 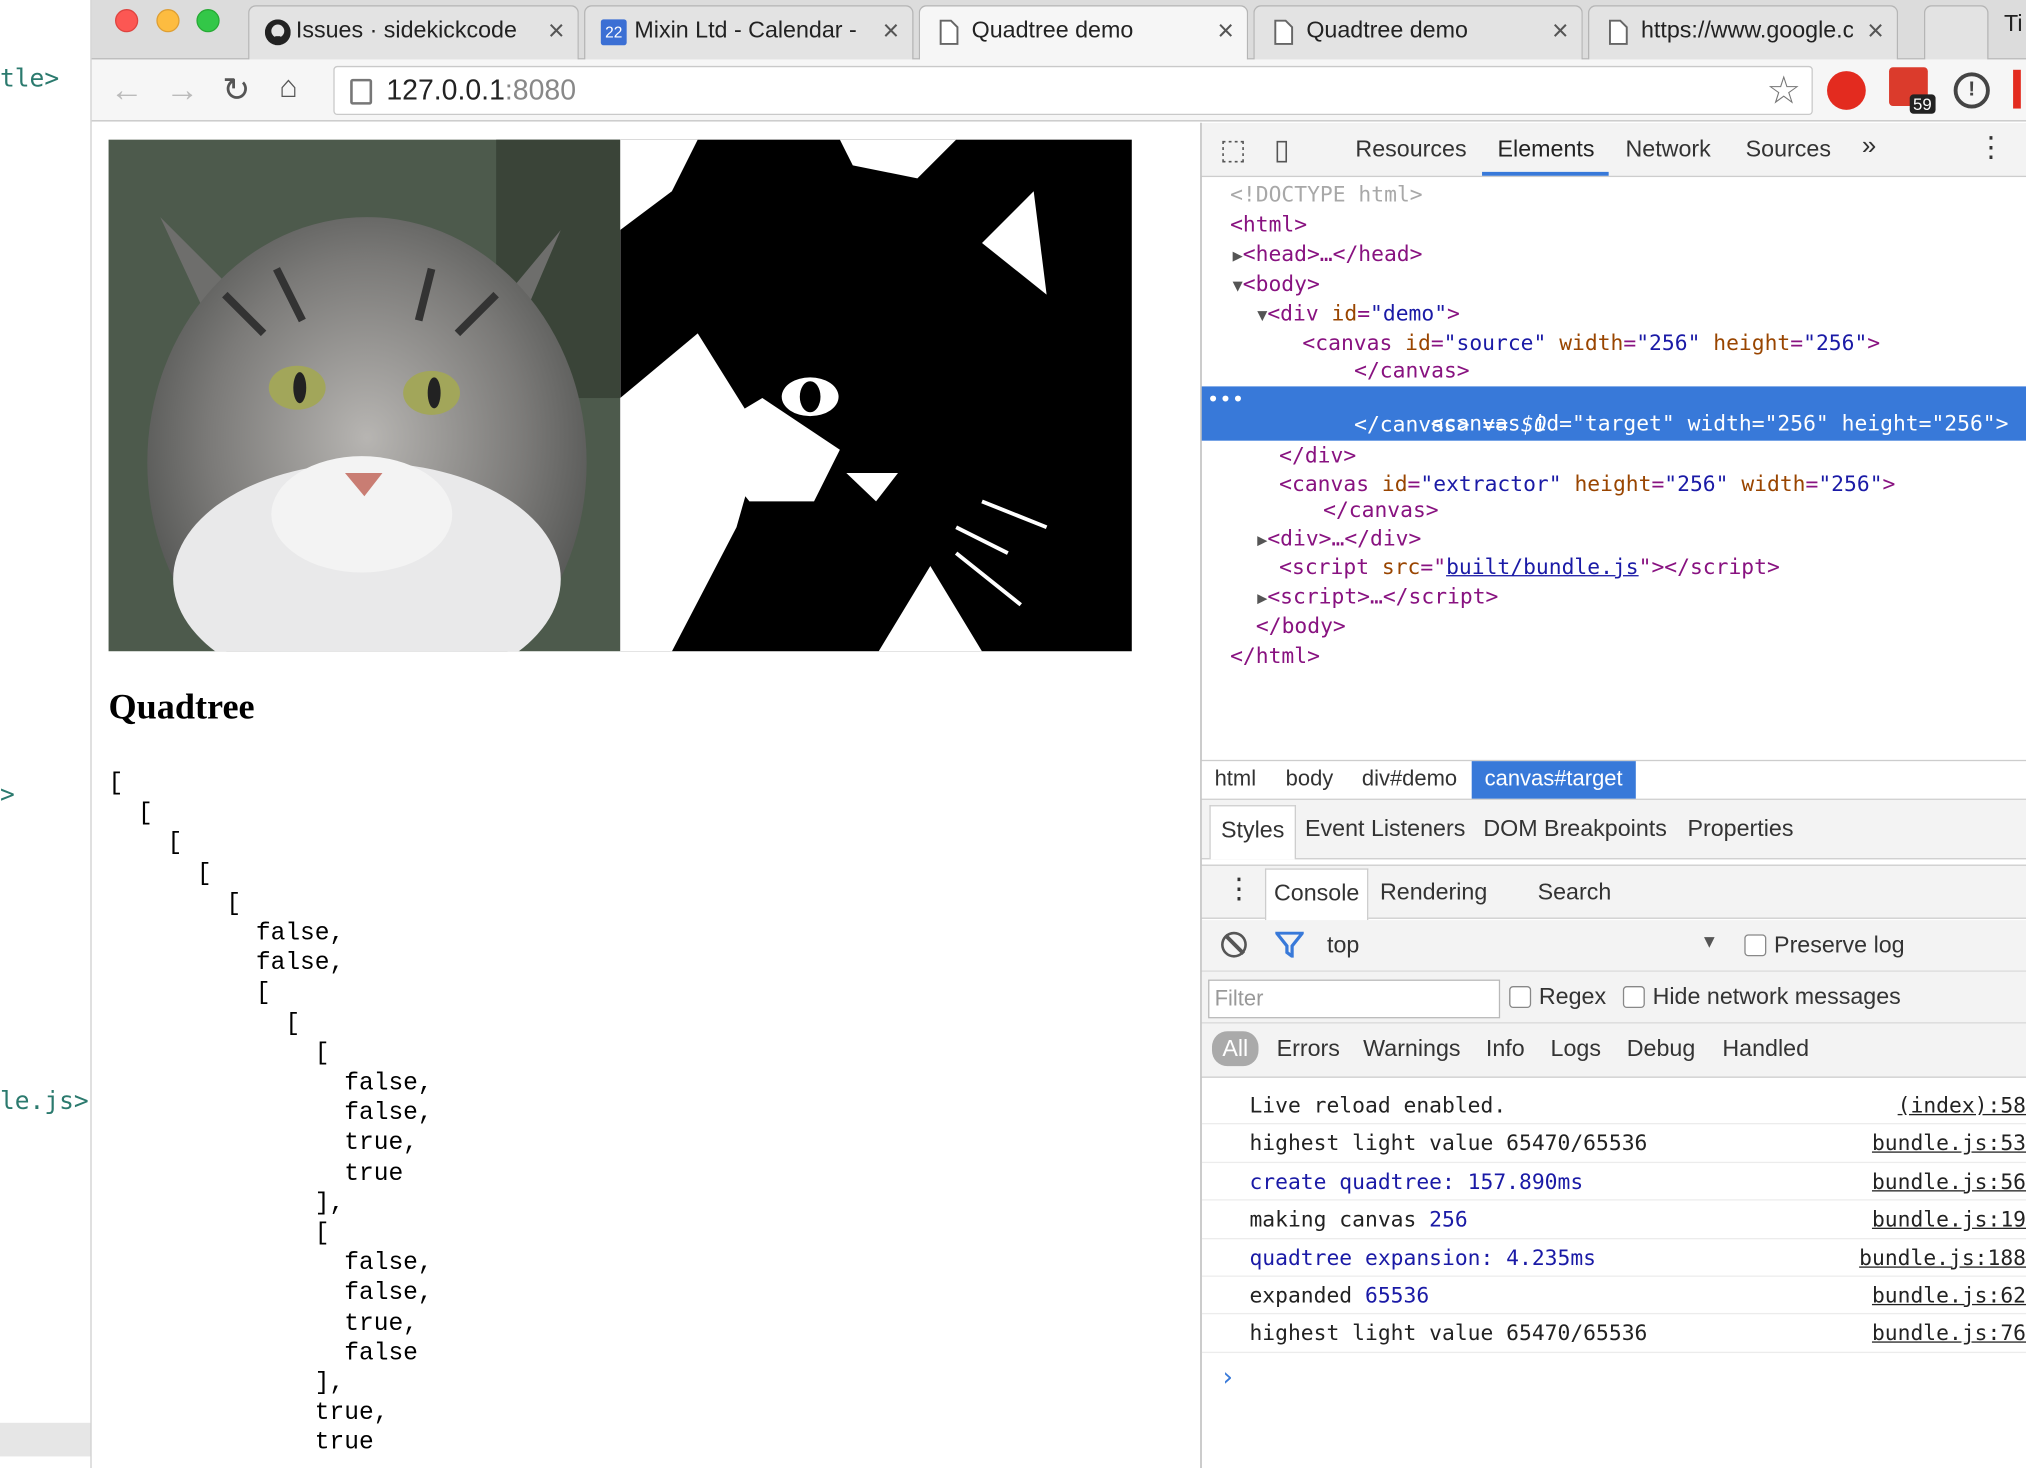 What do you see at coordinates (168, 21) in the screenshot?
I see `minimize-window-button` at bounding box center [168, 21].